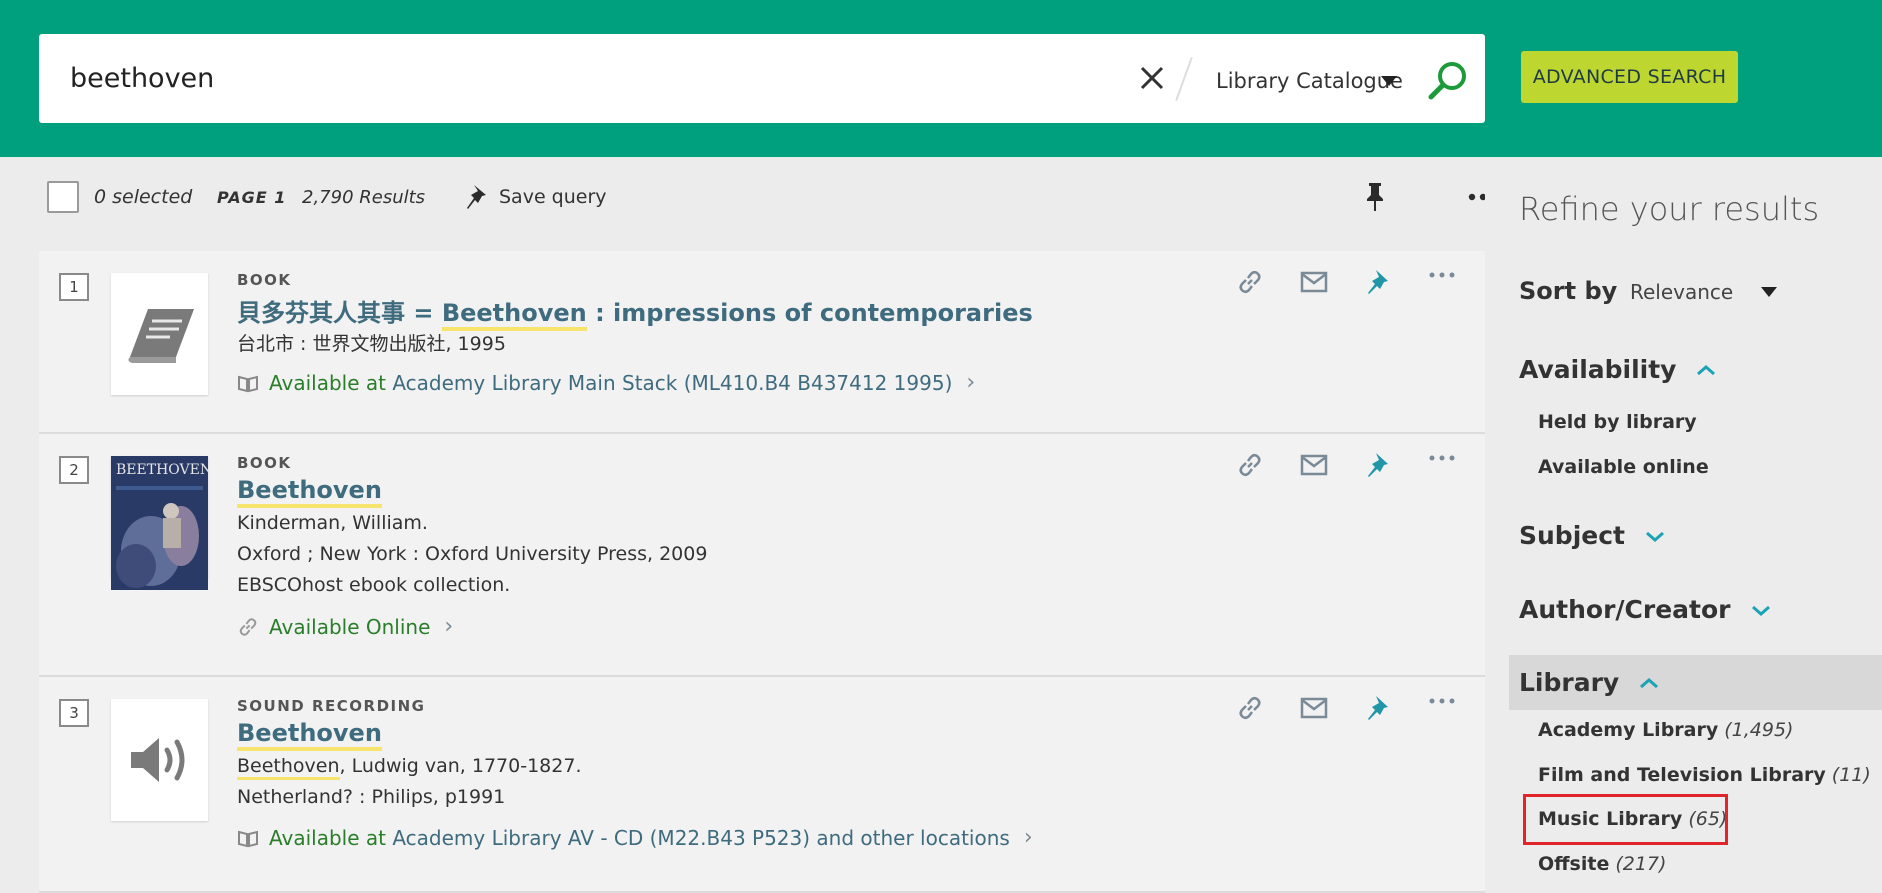 This screenshot has width=1882, height=893. I want to click on facet-option: Available online, so click(1623, 467).